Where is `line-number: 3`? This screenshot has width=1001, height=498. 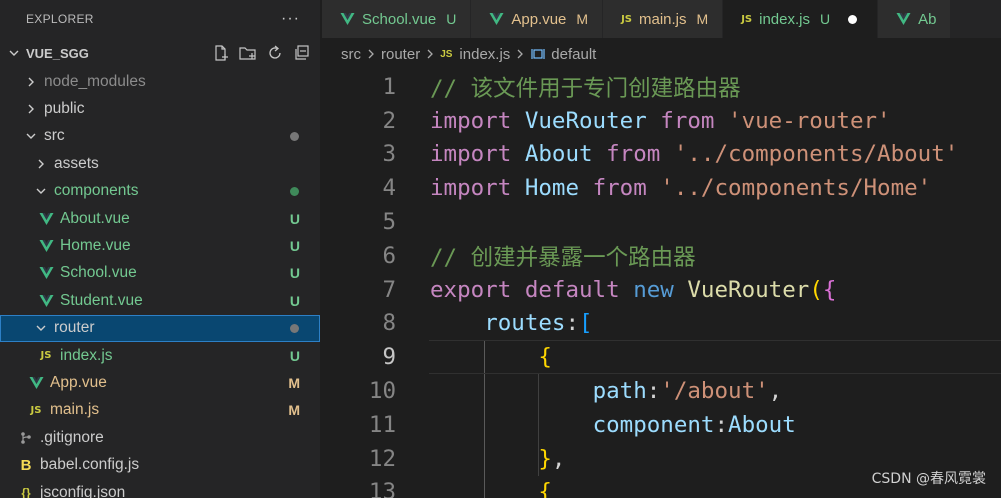
line-number: 3 is located at coordinates (389, 154).